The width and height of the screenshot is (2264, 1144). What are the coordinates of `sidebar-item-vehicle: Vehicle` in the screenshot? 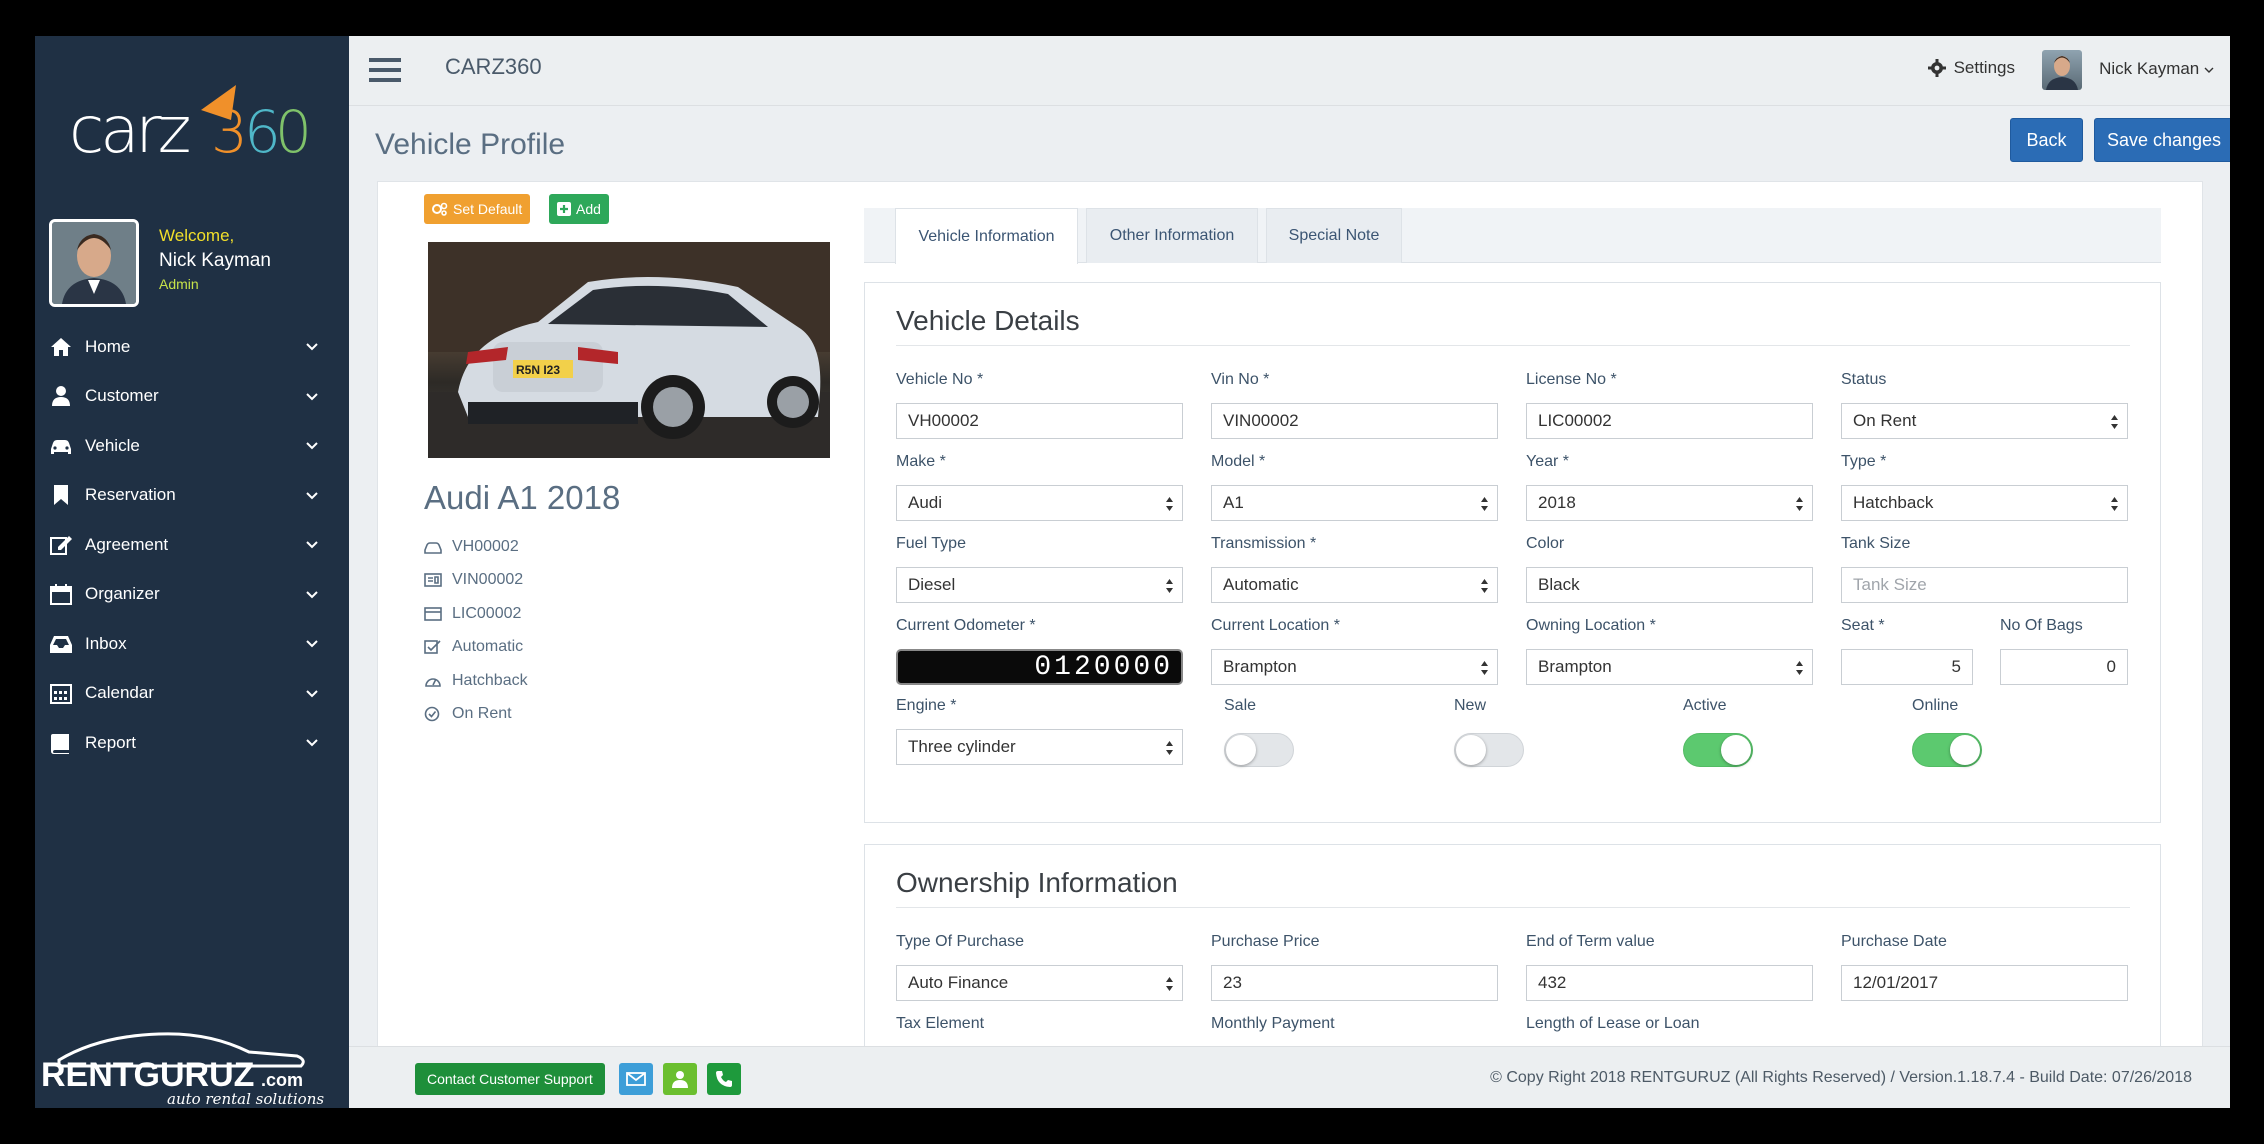 It's located at (192, 446).